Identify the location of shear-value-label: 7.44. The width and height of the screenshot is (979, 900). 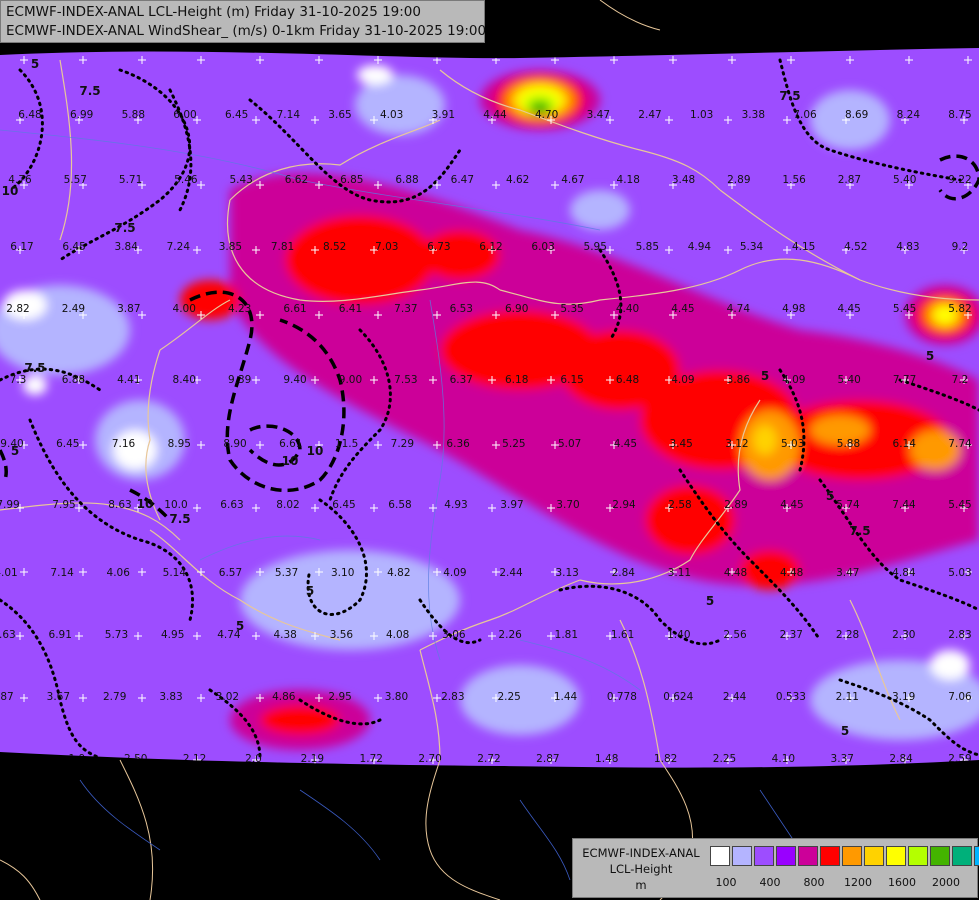
(904, 505).